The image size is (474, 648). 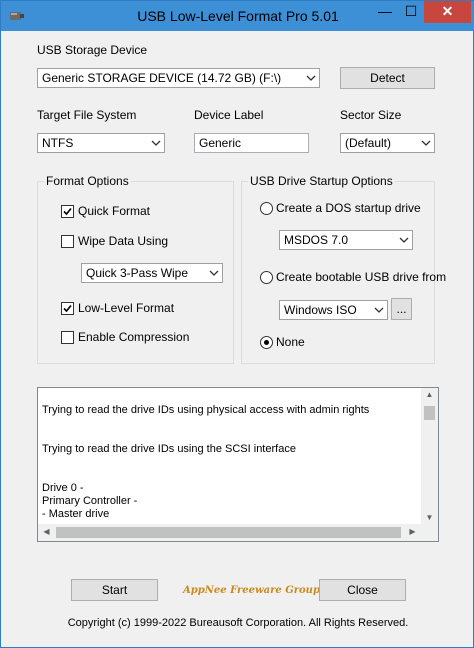 I want to click on device-label-caption: Device Label, so click(x=229, y=115).